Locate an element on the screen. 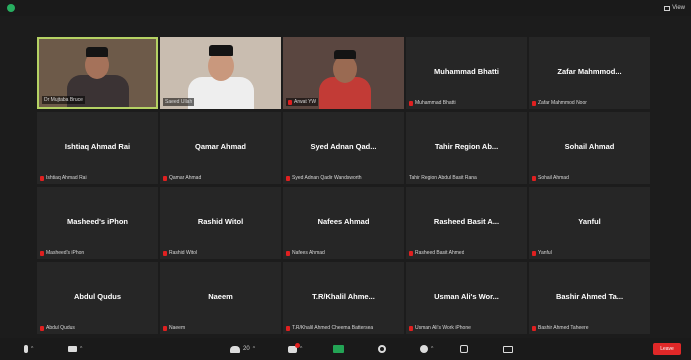 This screenshot has width=691, height=360. record-button is located at coordinates (382, 349).